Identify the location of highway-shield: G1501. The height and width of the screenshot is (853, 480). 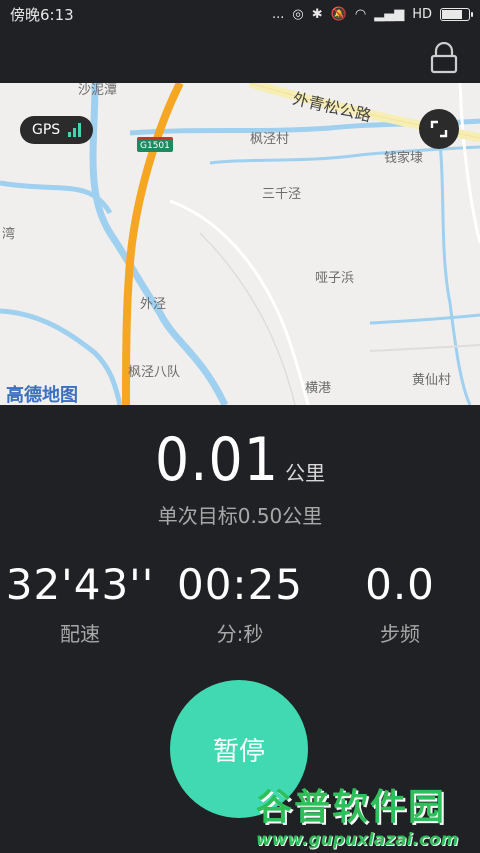
(155, 144).